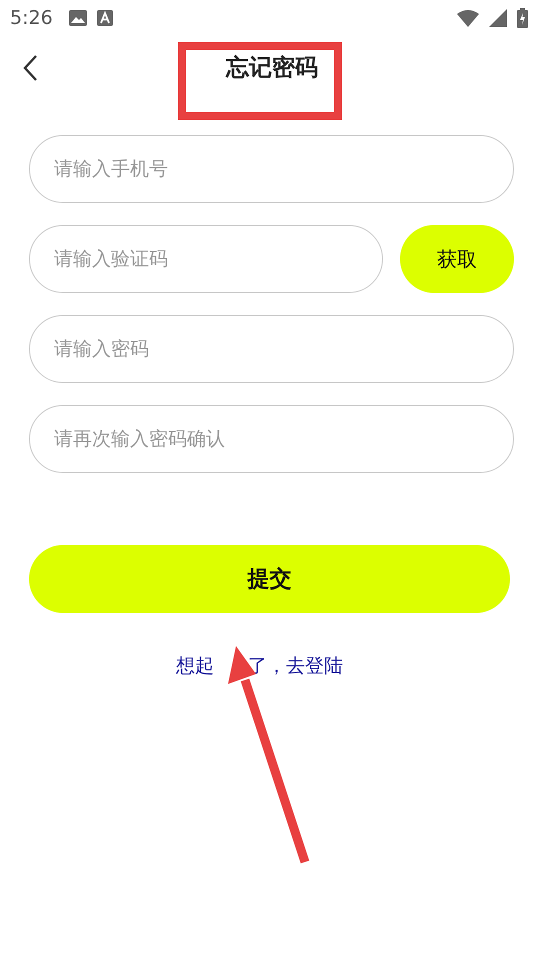 The height and width of the screenshot is (960, 540). What do you see at coordinates (195, 666) in the screenshot?
I see `login-link: 想起` at bounding box center [195, 666].